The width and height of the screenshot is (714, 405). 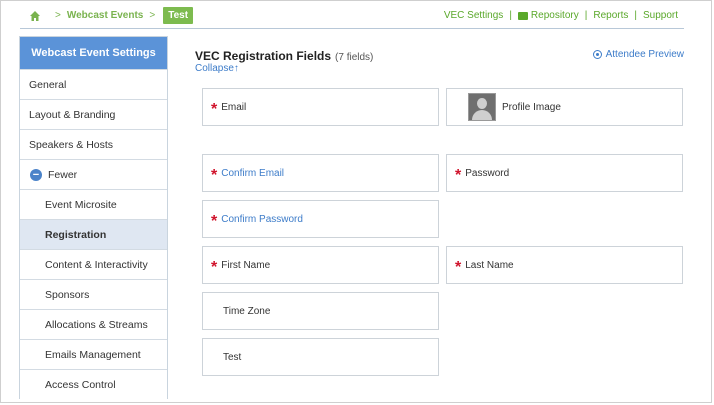 I want to click on field-label: Profile Image, so click(x=531, y=107).